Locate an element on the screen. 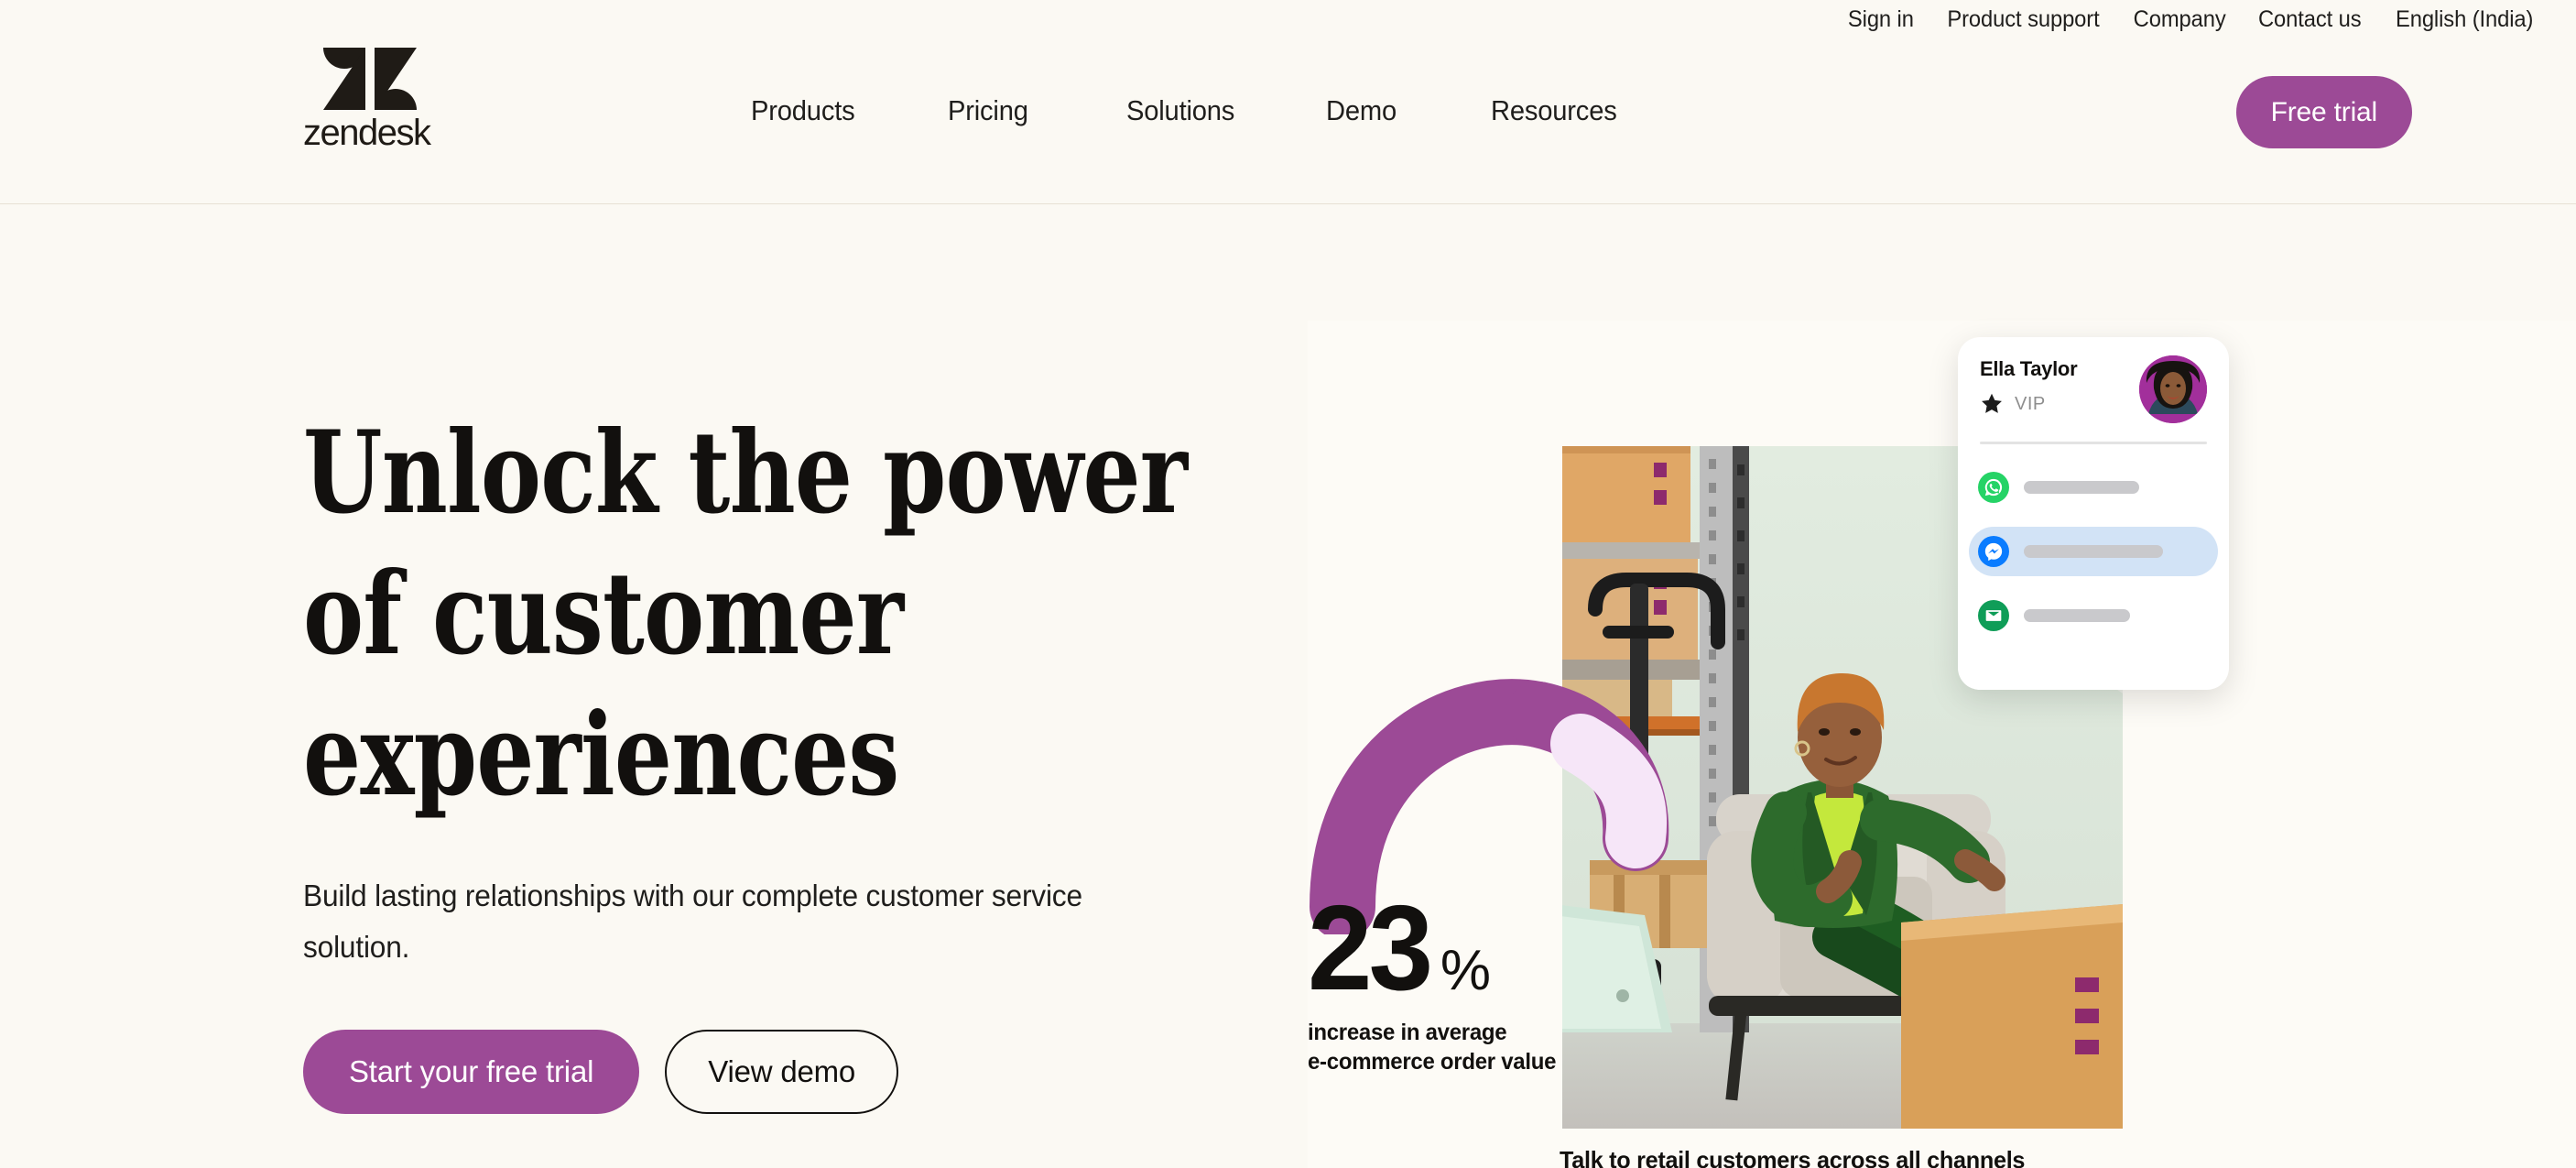 The height and width of the screenshot is (1168, 2576). stat-percent-symbol: % is located at coordinates (1465, 970).